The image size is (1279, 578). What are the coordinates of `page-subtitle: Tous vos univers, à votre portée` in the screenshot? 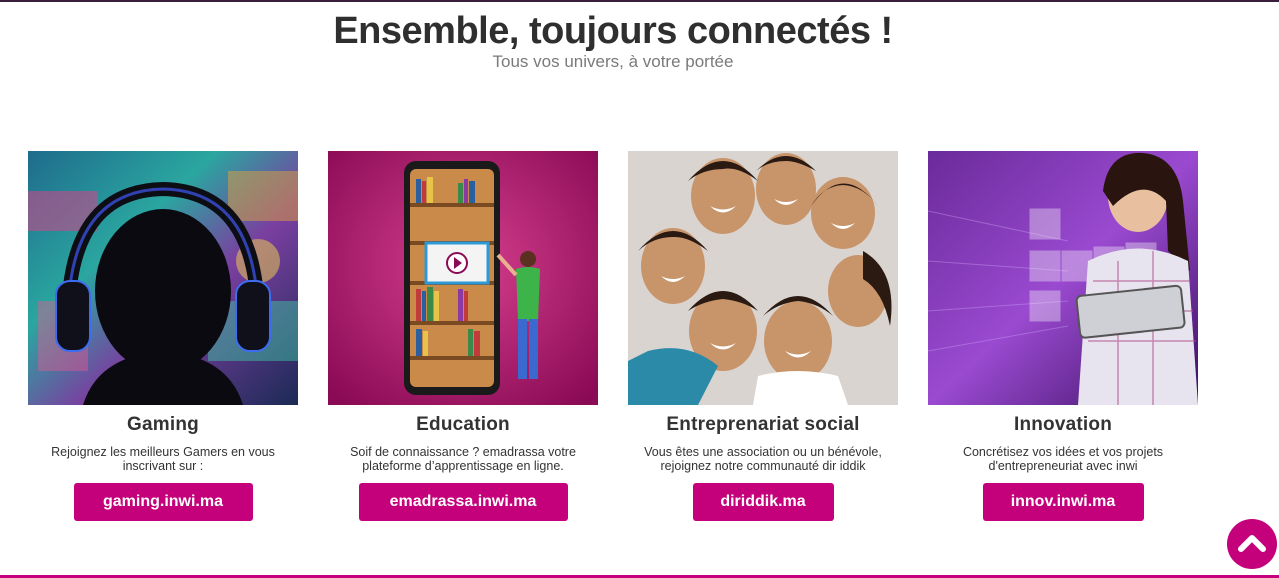 It's located at (613, 61).